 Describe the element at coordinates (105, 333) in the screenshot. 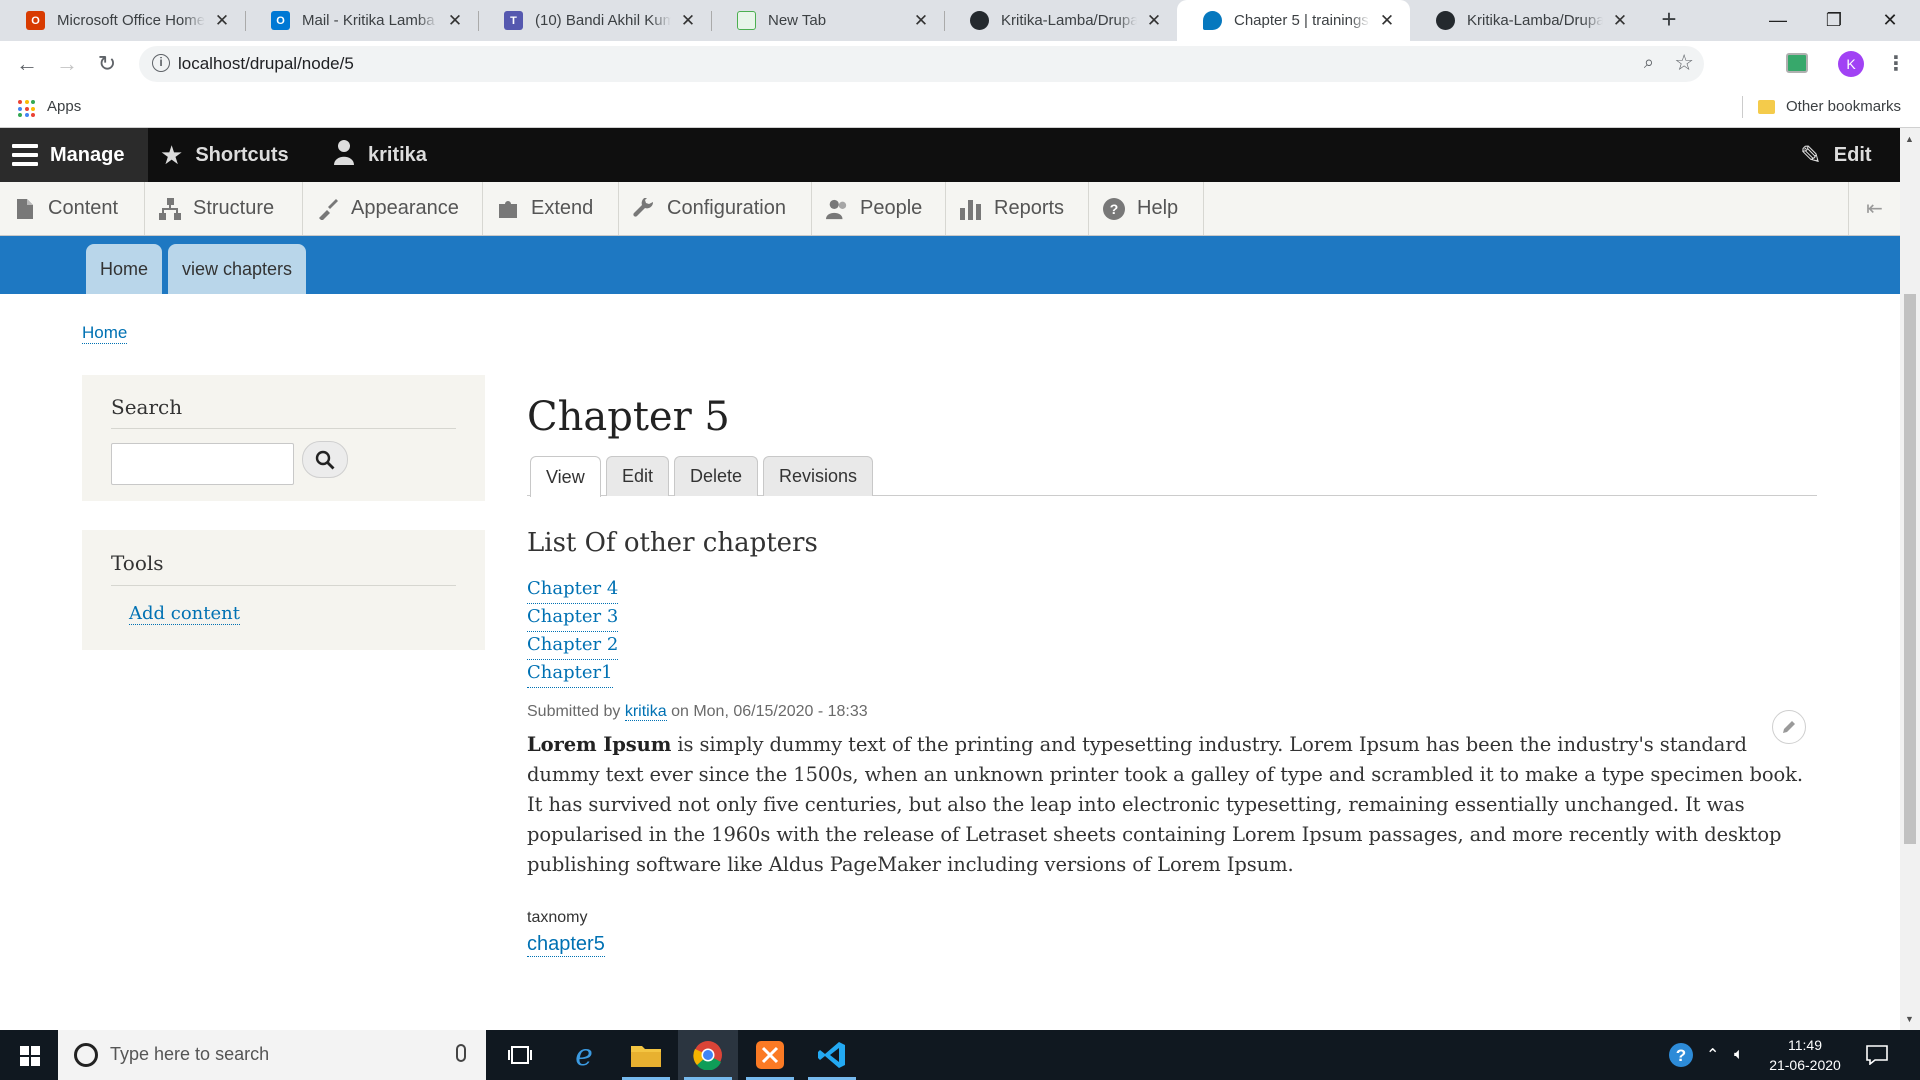

I see `breadcrumb-home: Home` at that location.